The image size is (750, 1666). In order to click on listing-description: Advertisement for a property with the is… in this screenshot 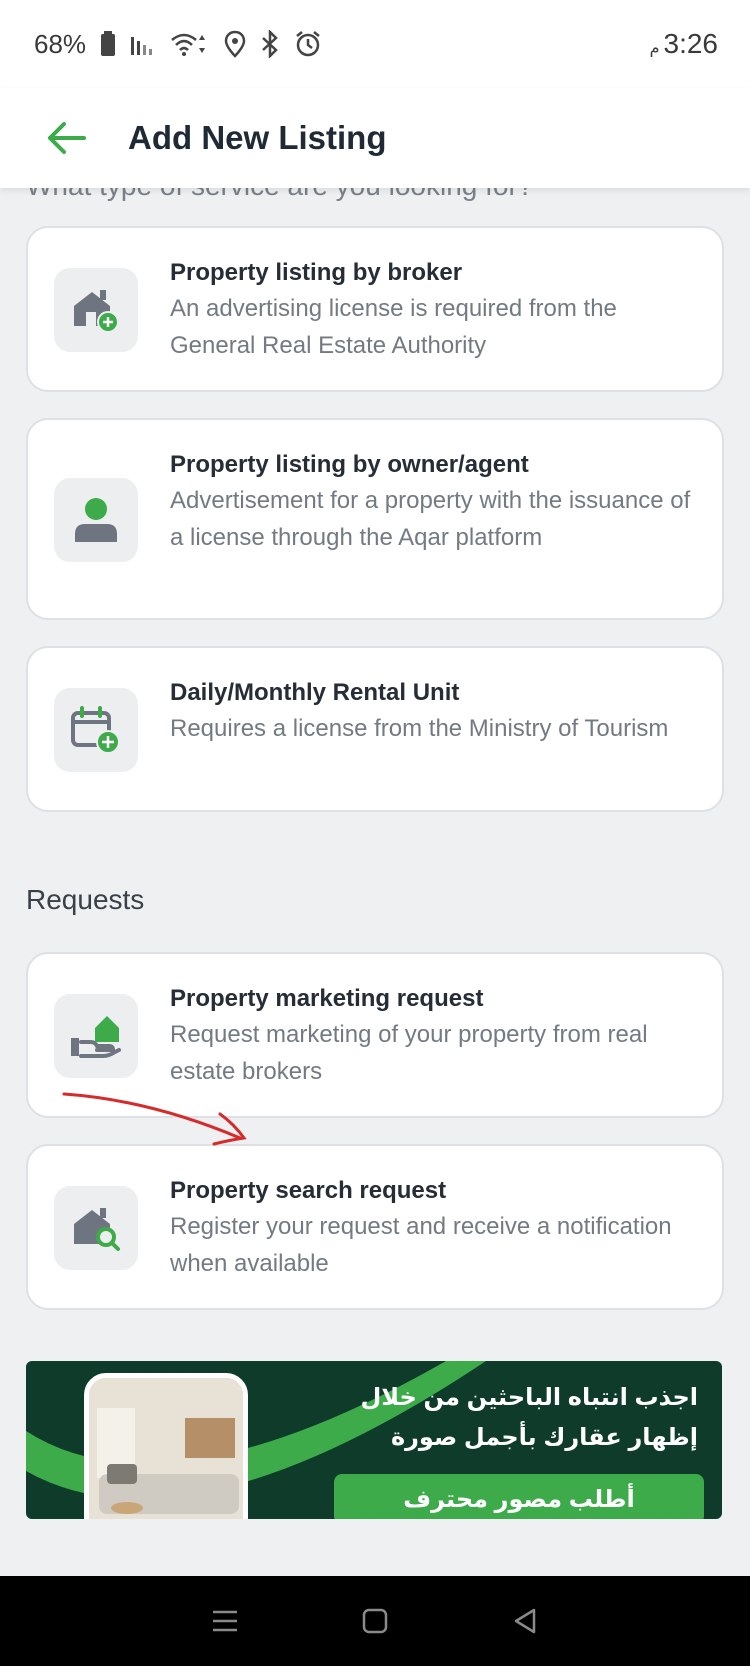, I will do `click(430, 519)`.